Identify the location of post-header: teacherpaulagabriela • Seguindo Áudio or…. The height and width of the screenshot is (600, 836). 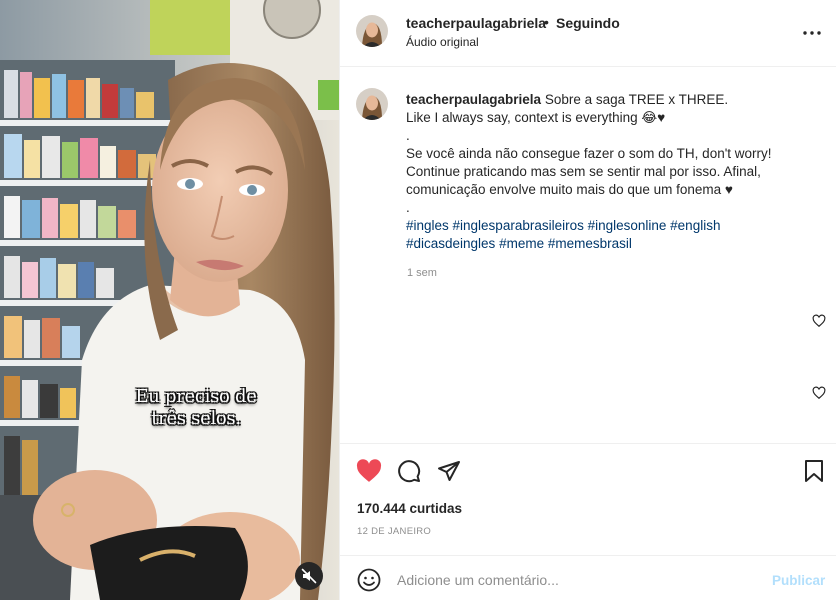
(588, 33).